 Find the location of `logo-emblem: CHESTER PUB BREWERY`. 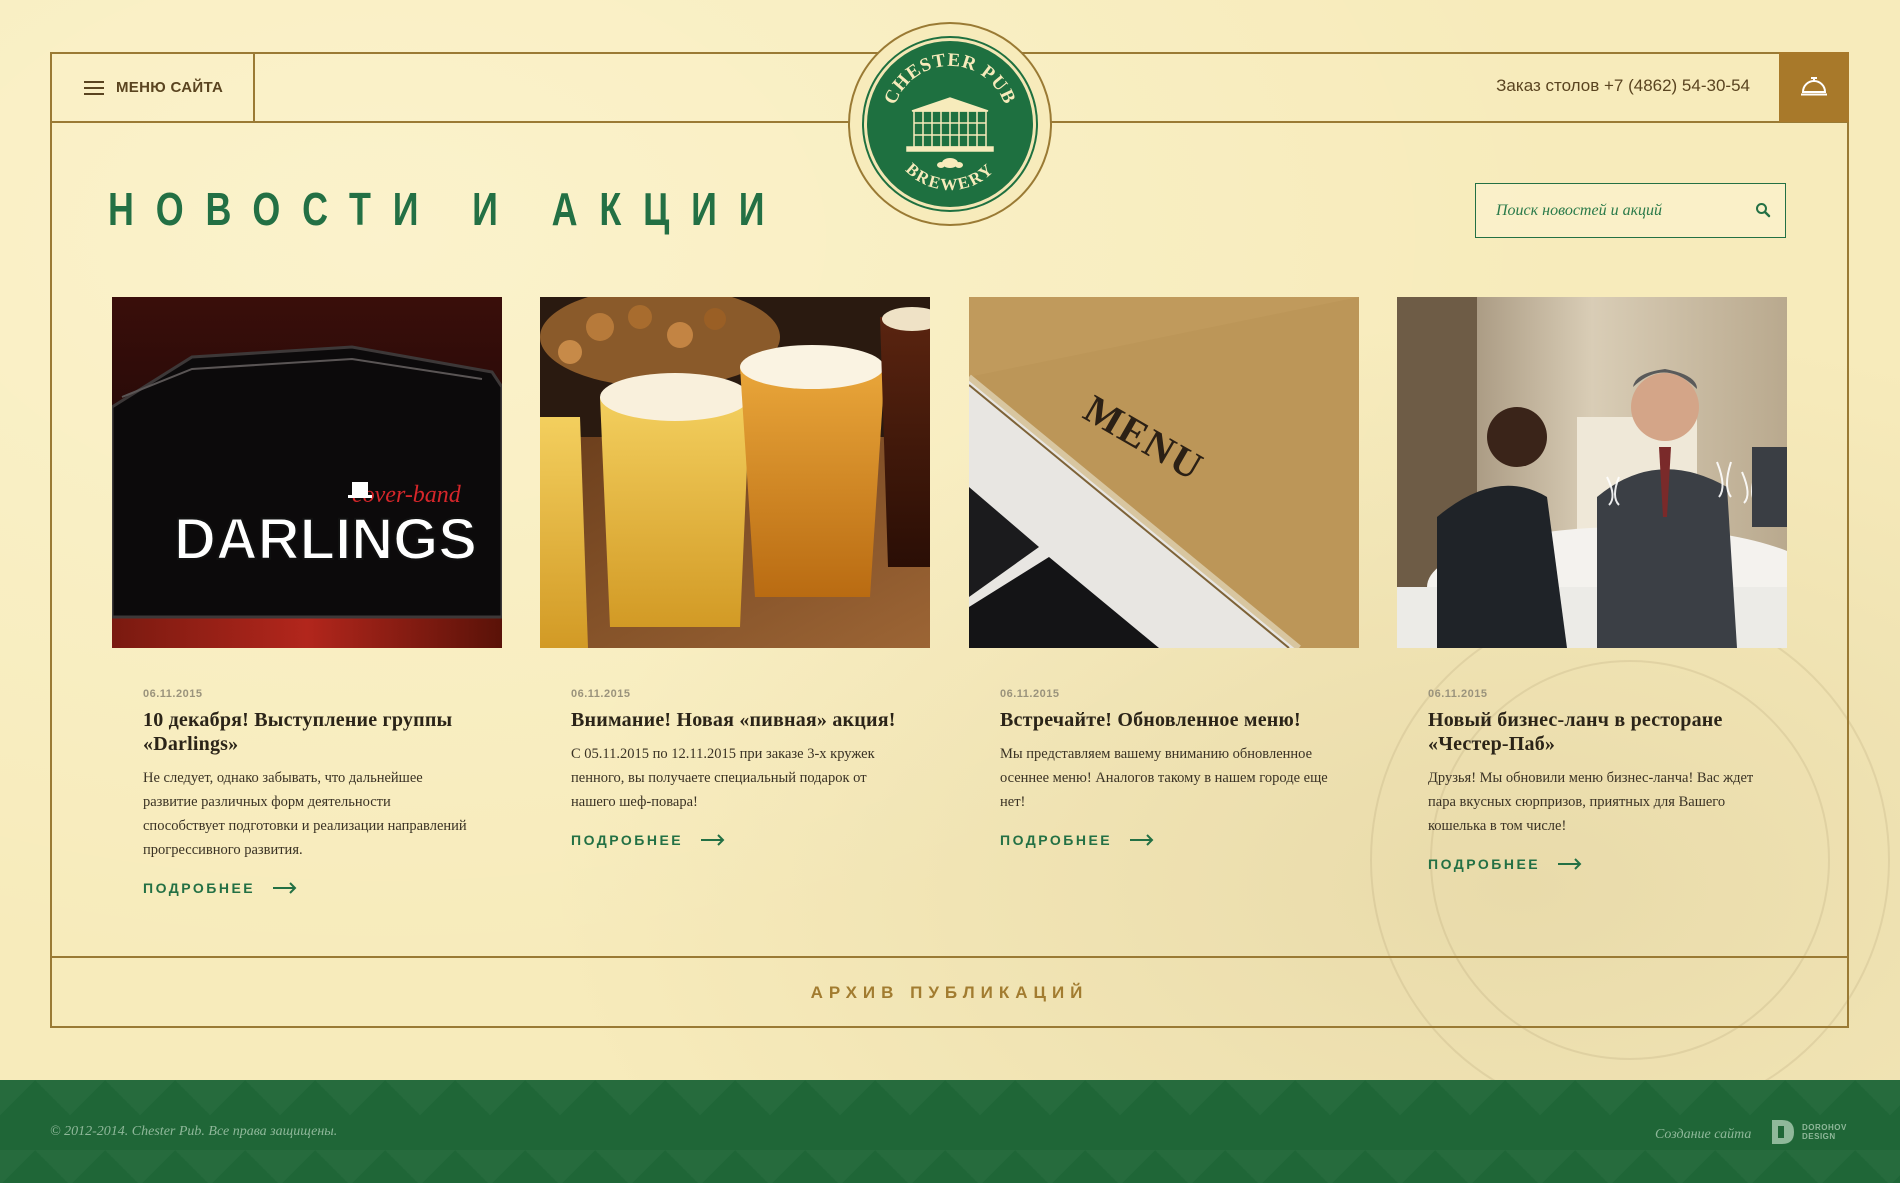

logo-emblem: CHESTER PUB BREWERY is located at coordinates (949, 122).